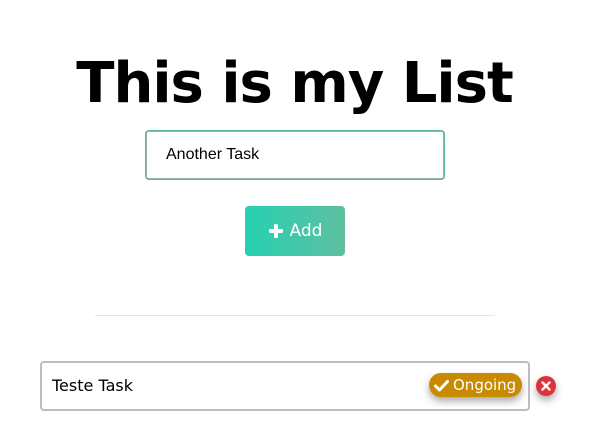 This screenshot has width=589, height=436. What do you see at coordinates (295, 155) in the screenshot?
I see `task-input` at bounding box center [295, 155].